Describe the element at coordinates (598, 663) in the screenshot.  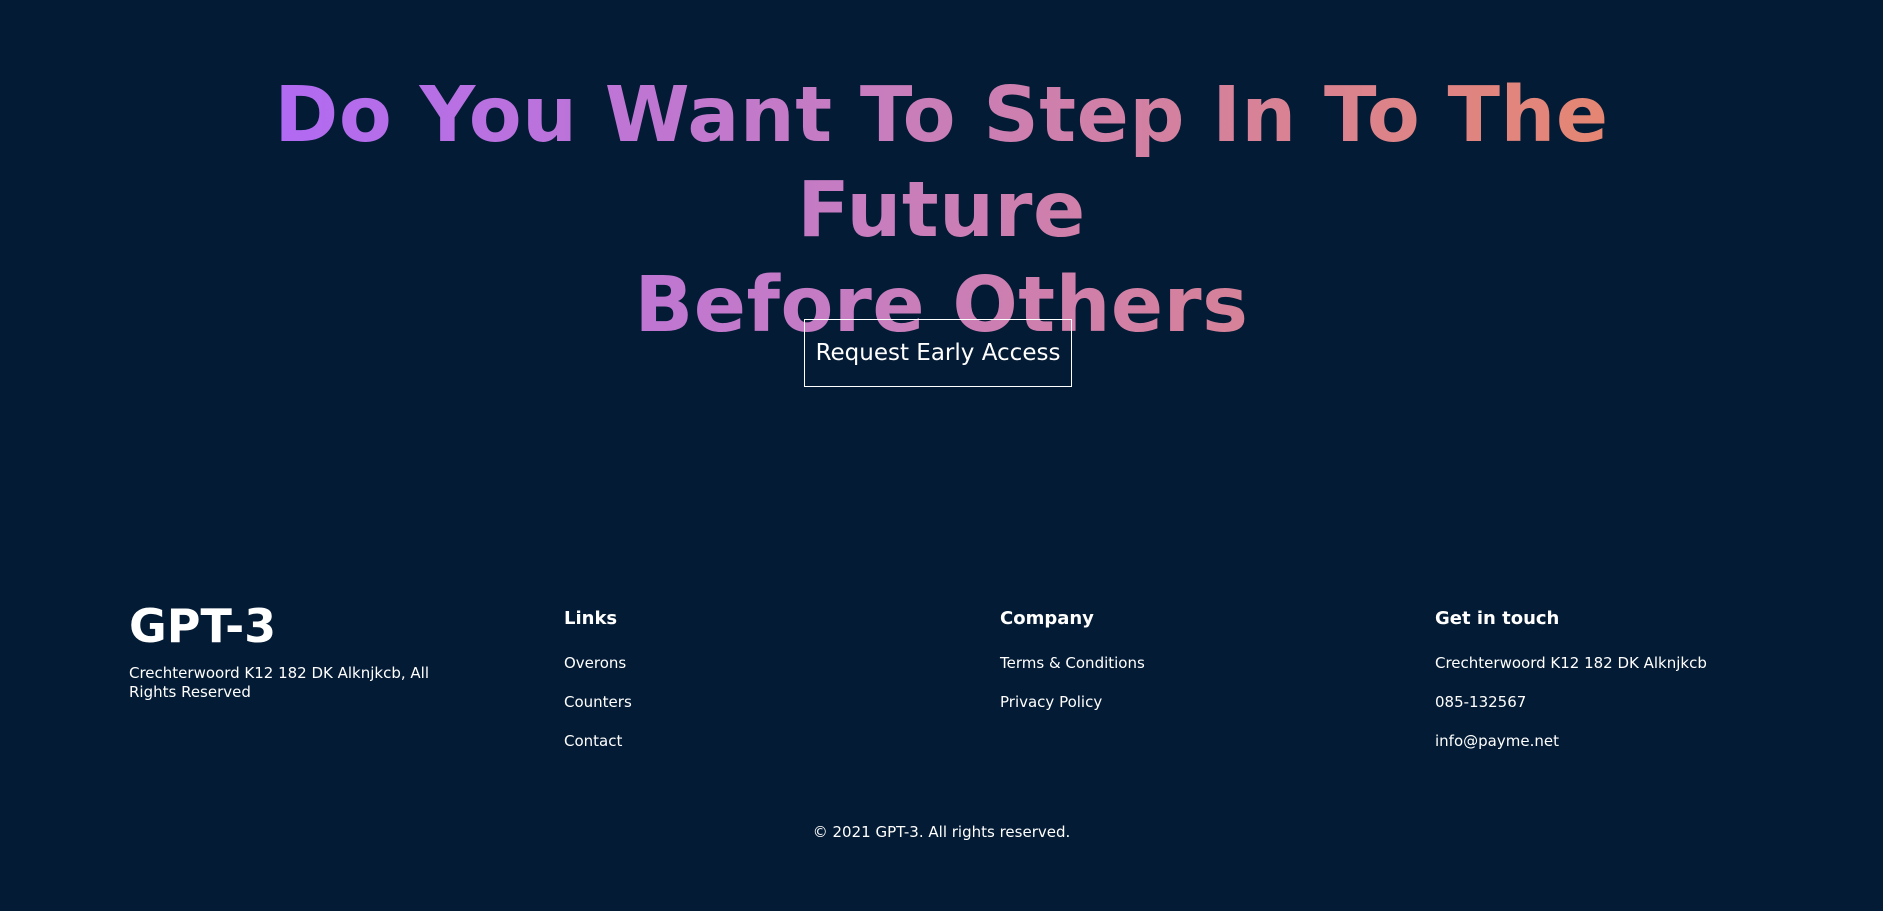
I see `footer-link-overons: Overons` at that location.